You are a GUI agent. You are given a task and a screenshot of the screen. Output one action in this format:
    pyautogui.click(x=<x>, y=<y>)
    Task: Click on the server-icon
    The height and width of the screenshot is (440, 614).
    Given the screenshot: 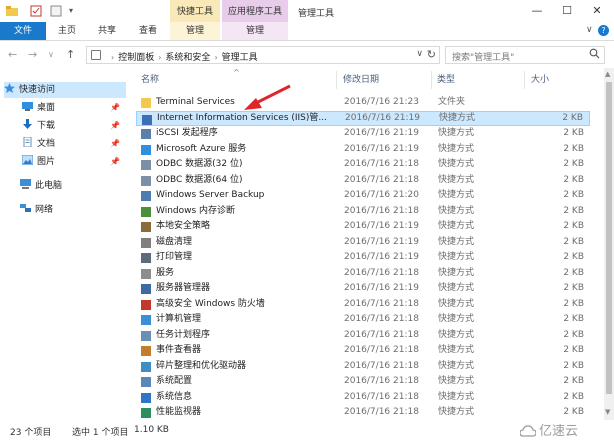 What is the action you would take?
    pyautogui.click(x=146, y=289)
    